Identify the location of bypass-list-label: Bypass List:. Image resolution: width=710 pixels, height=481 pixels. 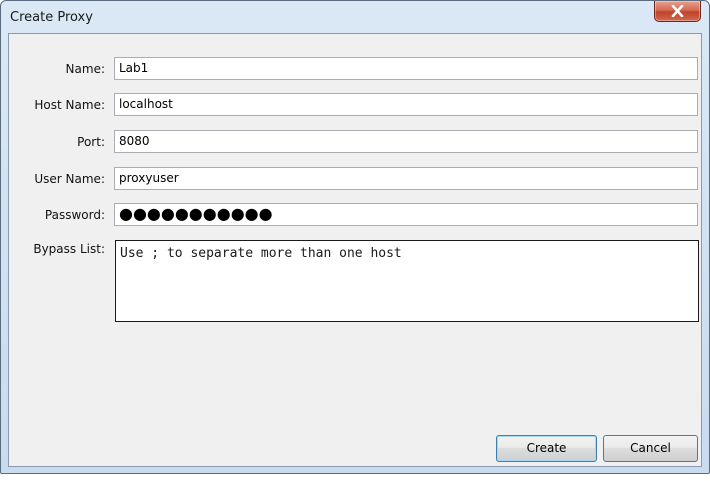
(69, 249).